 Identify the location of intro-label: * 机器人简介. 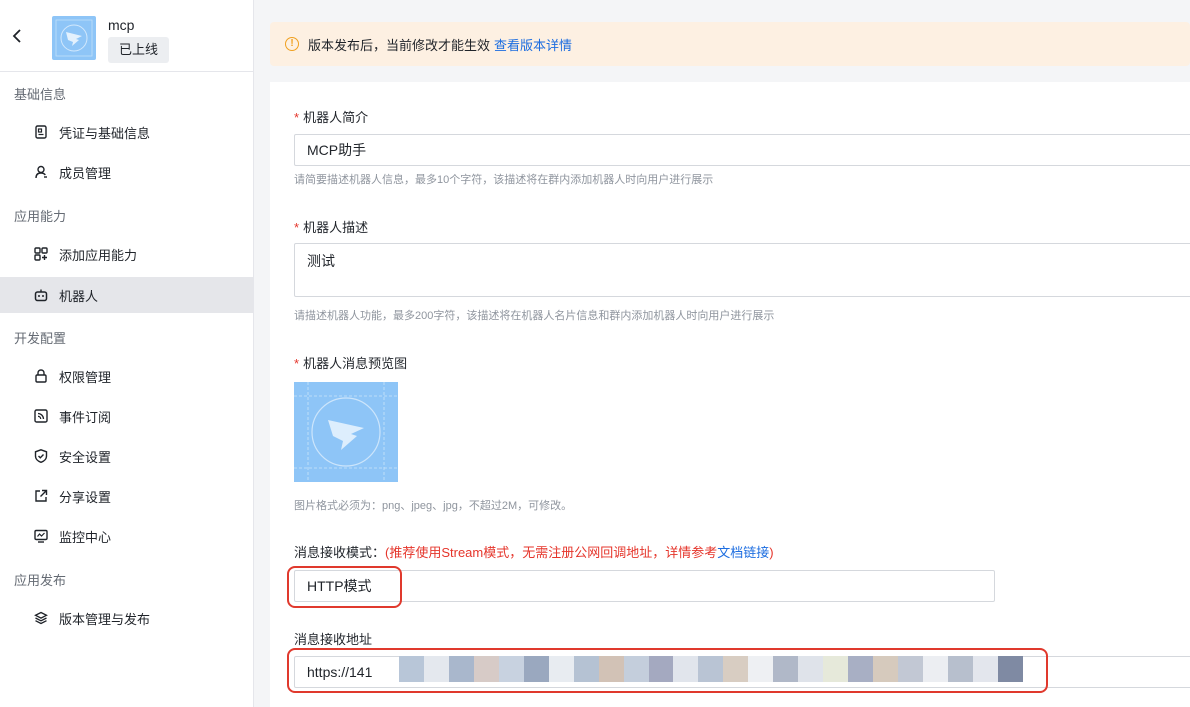
(331, 117).